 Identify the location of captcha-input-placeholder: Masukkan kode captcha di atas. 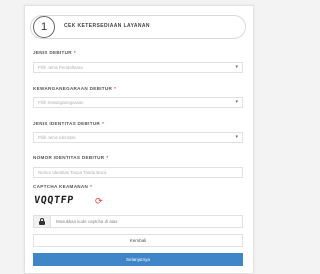
(87, 221).